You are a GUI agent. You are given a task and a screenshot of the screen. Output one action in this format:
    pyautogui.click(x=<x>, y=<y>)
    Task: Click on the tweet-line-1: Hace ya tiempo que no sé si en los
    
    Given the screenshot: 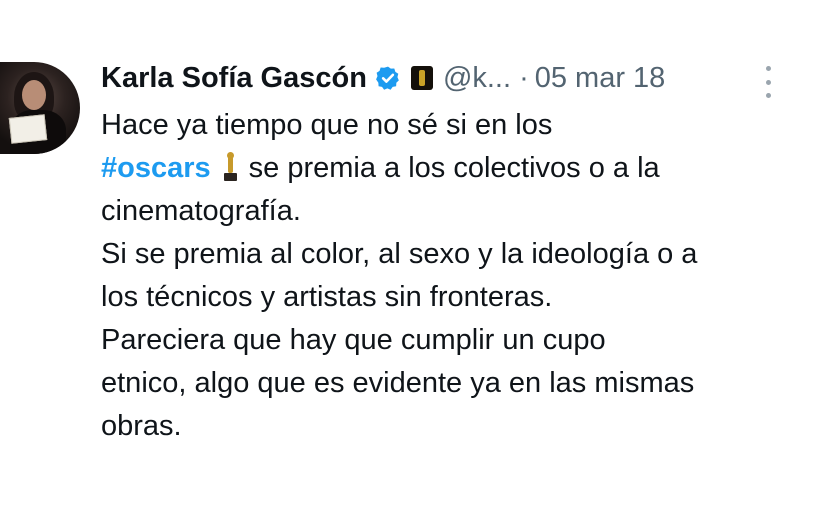 What is the action you would take?
    pyautogui.click(x=327, y=125)
    